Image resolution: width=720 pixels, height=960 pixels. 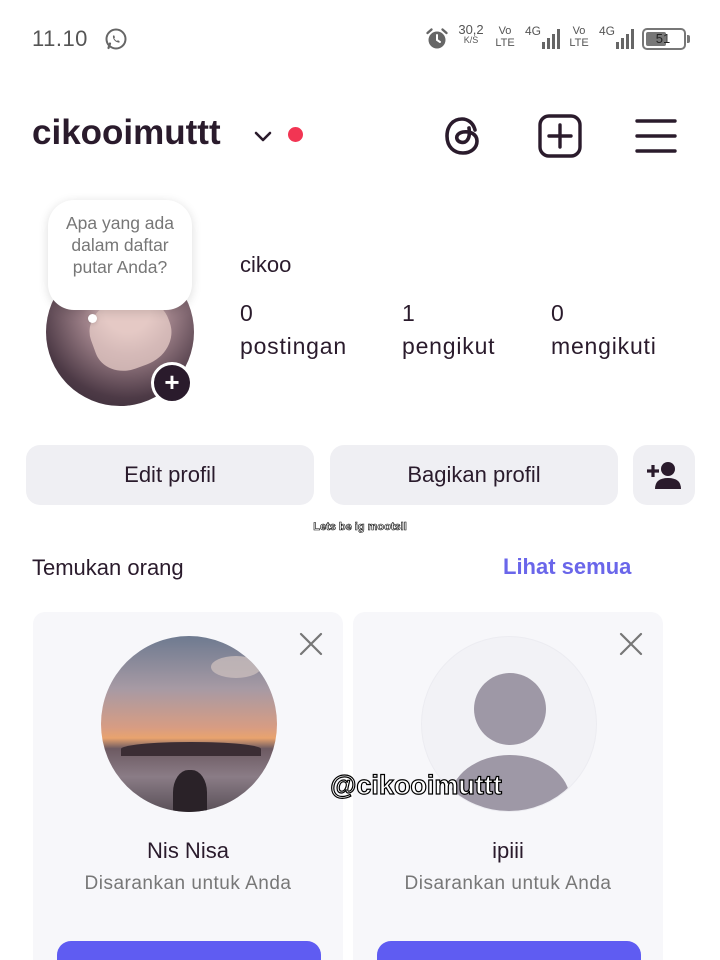 What do you see at coordinates (656, 136) in the screenshot?
I see `menu-icon` at bounding box center [656, 136].